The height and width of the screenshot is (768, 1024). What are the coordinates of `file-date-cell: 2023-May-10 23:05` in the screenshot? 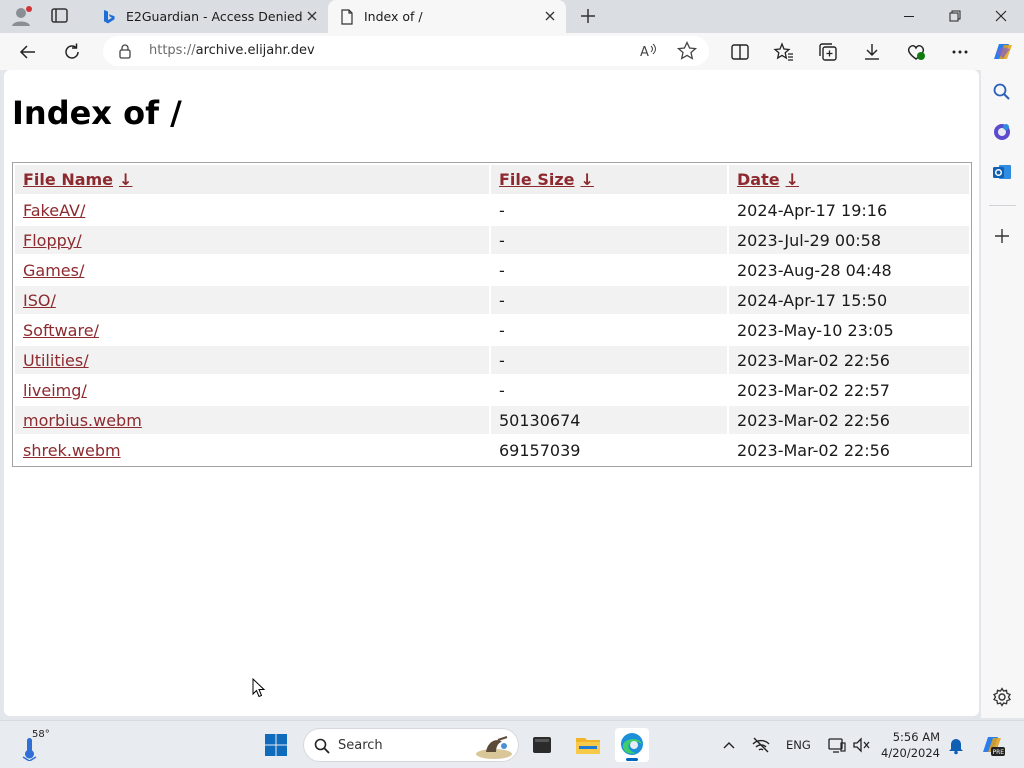 It's located at (815, 330).